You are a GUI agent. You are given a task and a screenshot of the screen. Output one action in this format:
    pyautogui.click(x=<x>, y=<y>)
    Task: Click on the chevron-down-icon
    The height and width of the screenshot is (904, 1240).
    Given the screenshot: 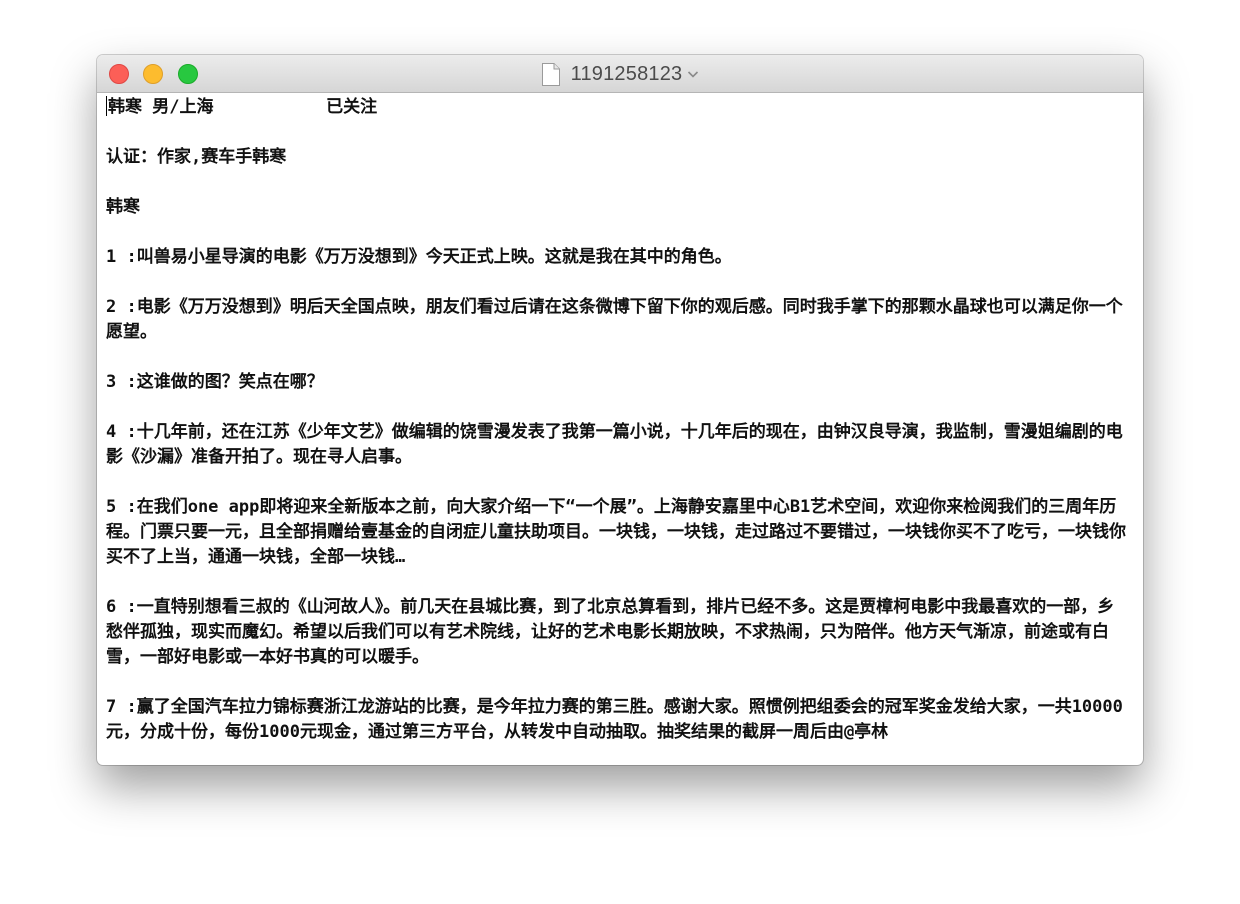 What is the action you would take?
    pyautogui.click(x=693, y=74)
    